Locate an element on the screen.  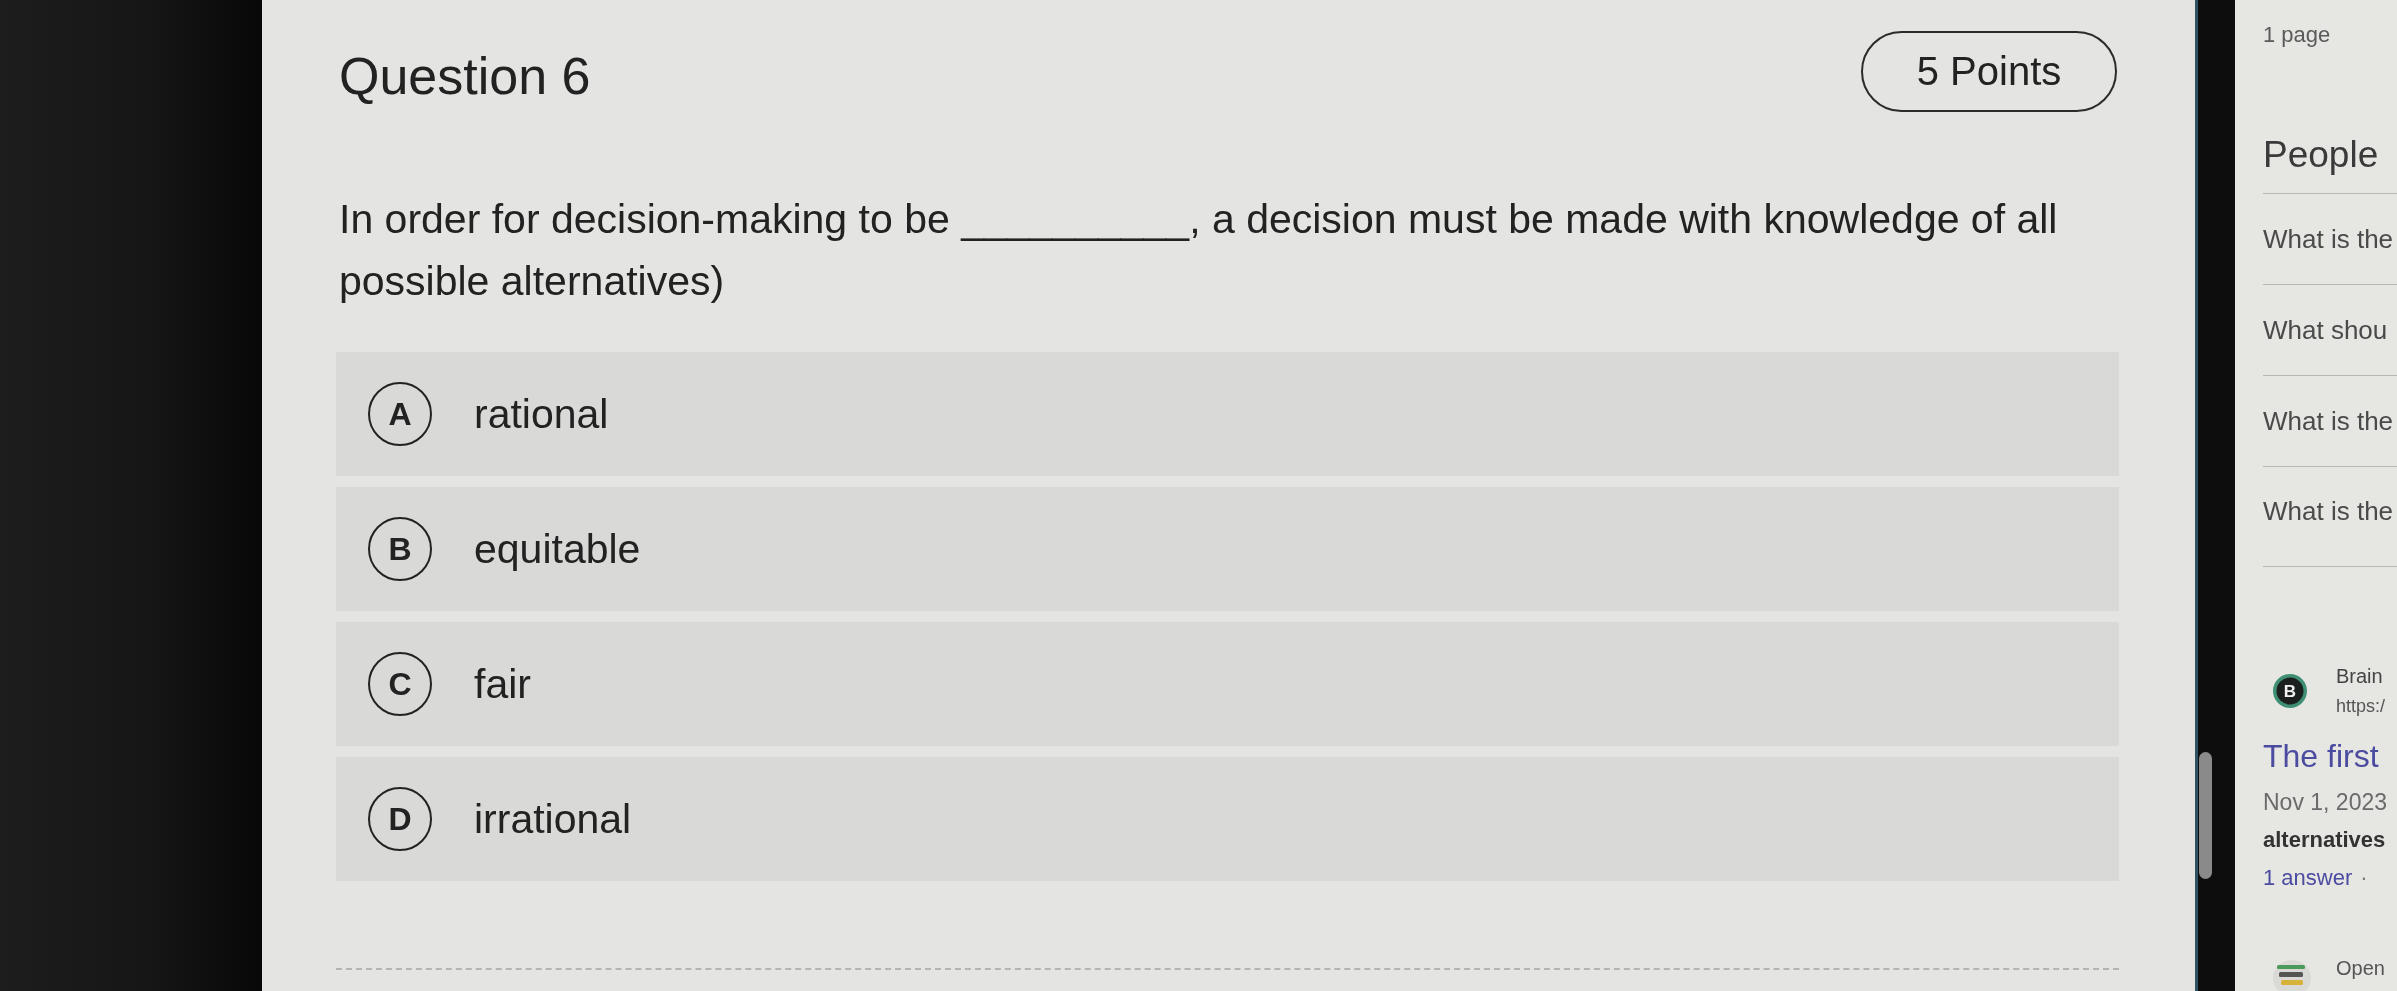
option-letter: D is located at coordinates (400, 819).